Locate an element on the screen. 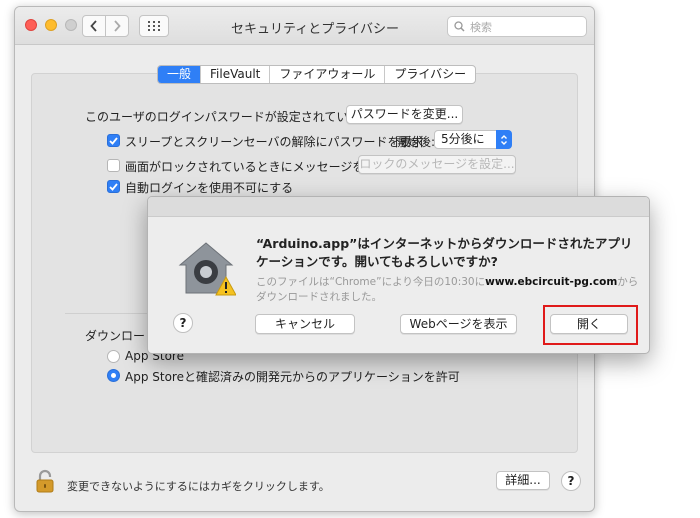  require-password-checkbox is located at coordinates (113, 140).